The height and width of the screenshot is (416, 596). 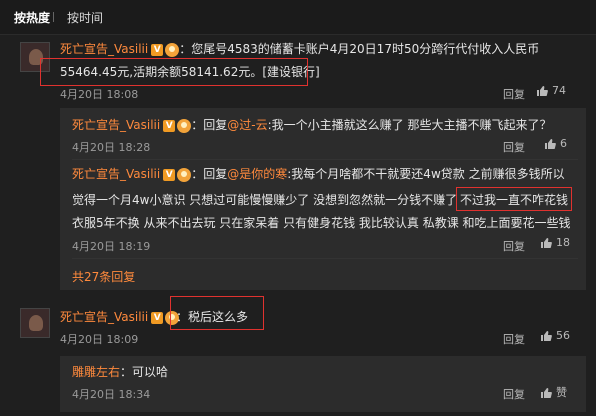 I want to click on tab-hot: 按热度, so click(x=32, y=17).